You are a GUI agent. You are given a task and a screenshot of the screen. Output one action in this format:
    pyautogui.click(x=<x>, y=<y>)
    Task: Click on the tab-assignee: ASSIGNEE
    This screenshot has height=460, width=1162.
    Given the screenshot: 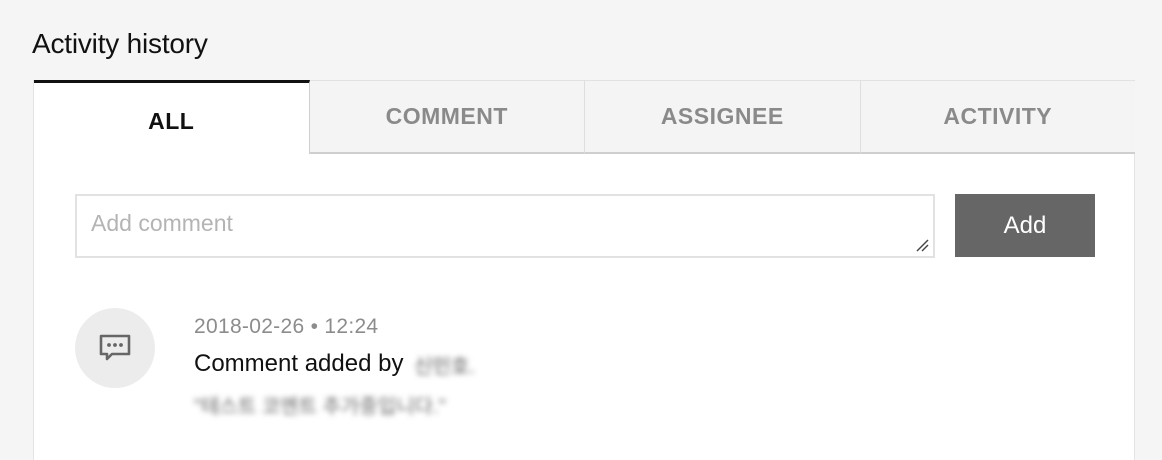 What is the action you would take?
    pyautogui.click(x=723, y=117)
    